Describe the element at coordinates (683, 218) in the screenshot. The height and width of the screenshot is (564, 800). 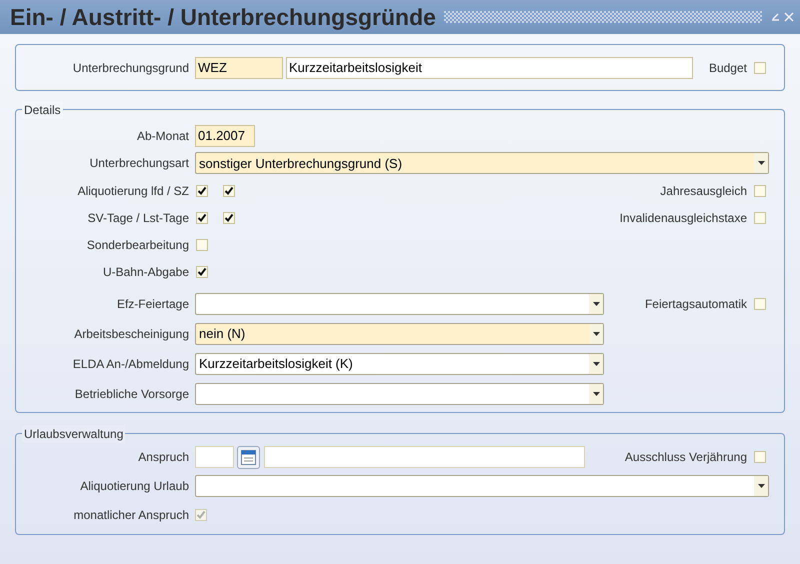
I see `checkbox-label: Invalidenausgleichstaxe` at that location.